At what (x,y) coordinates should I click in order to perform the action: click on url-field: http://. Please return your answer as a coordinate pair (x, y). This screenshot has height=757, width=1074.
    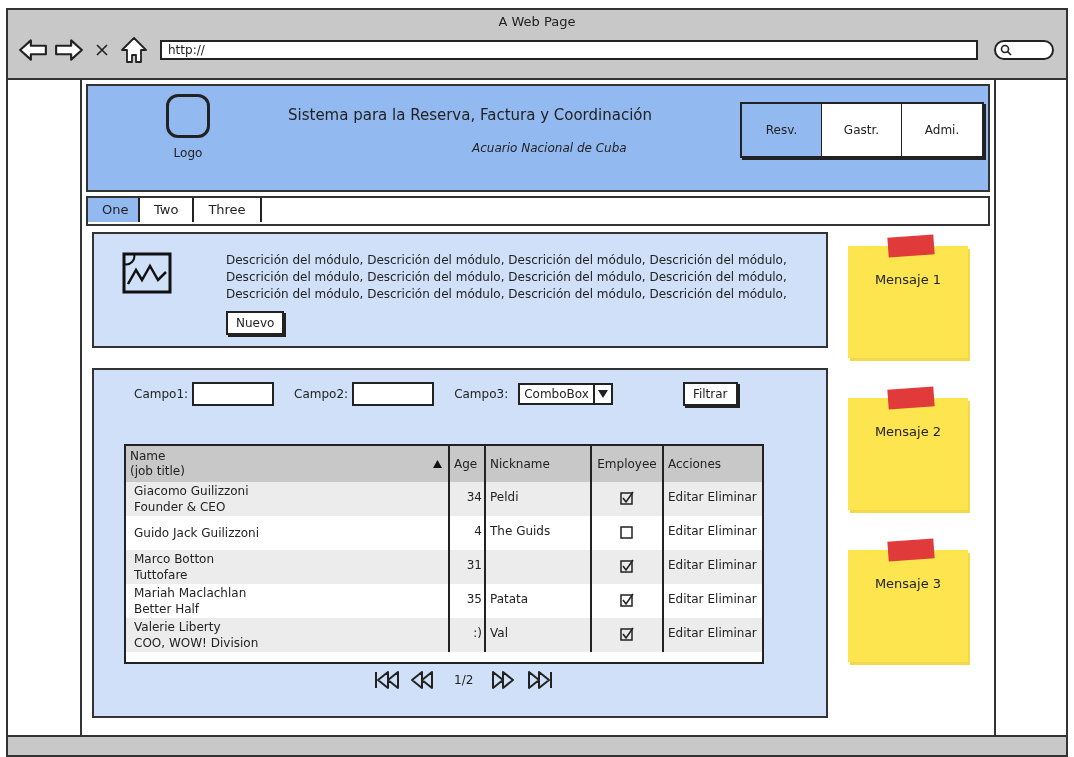
    Looking at the image, I should click on (569, 49).